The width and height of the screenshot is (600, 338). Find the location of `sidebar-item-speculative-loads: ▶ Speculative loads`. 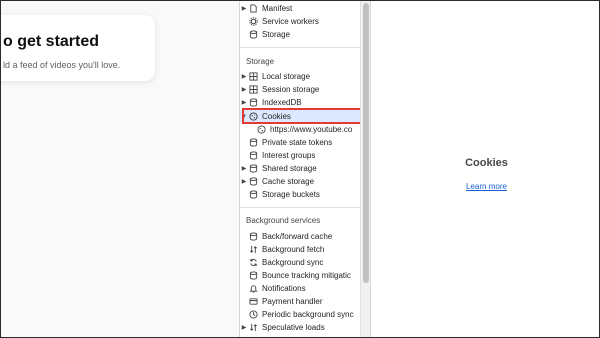

sidebar-item-speculative-loads: ▶ Speculative loads is located at coordinates (301, 327).